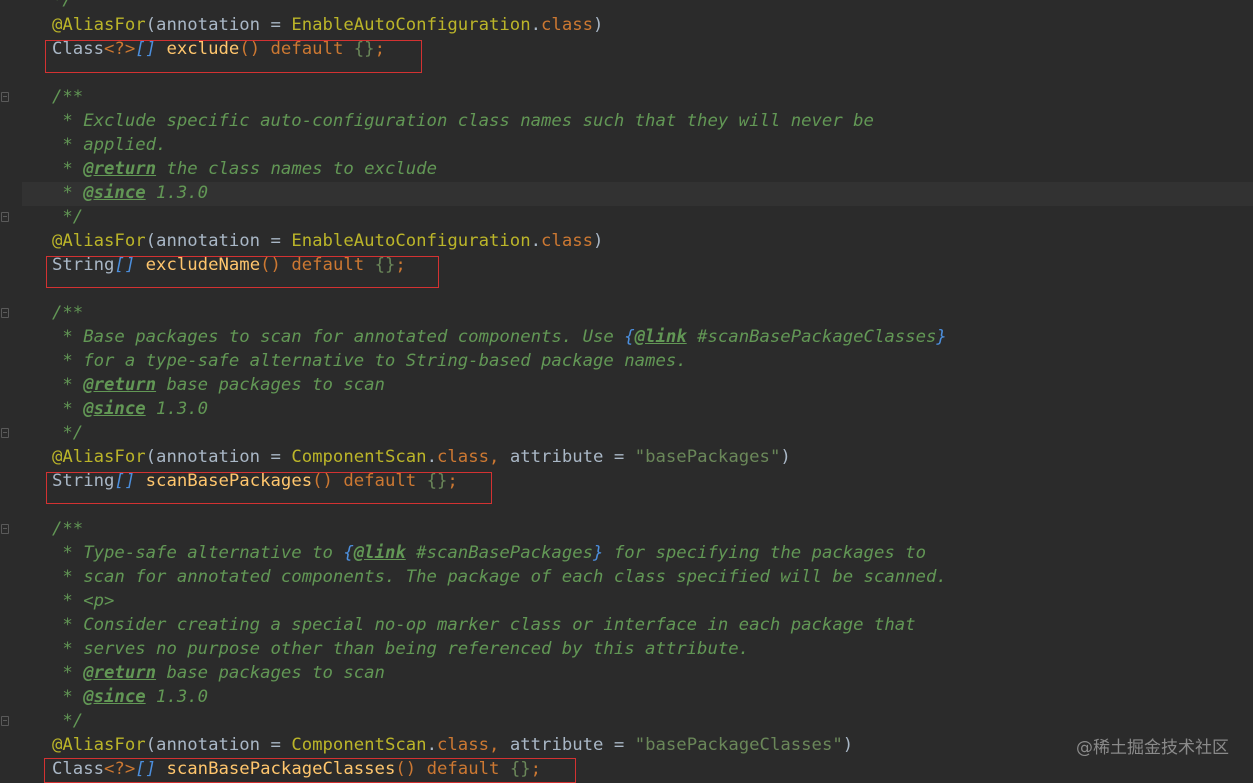 The width and height of the screenshot is (1253, 783). Describe the element at coordinates (11, 391) in the screenshot. I see `editor-gutter` at that location.